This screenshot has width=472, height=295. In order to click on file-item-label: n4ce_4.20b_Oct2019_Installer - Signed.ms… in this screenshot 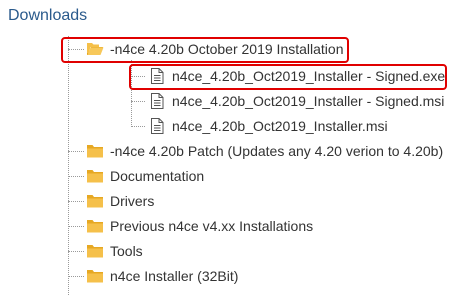, I will do `click(308, 101)`.